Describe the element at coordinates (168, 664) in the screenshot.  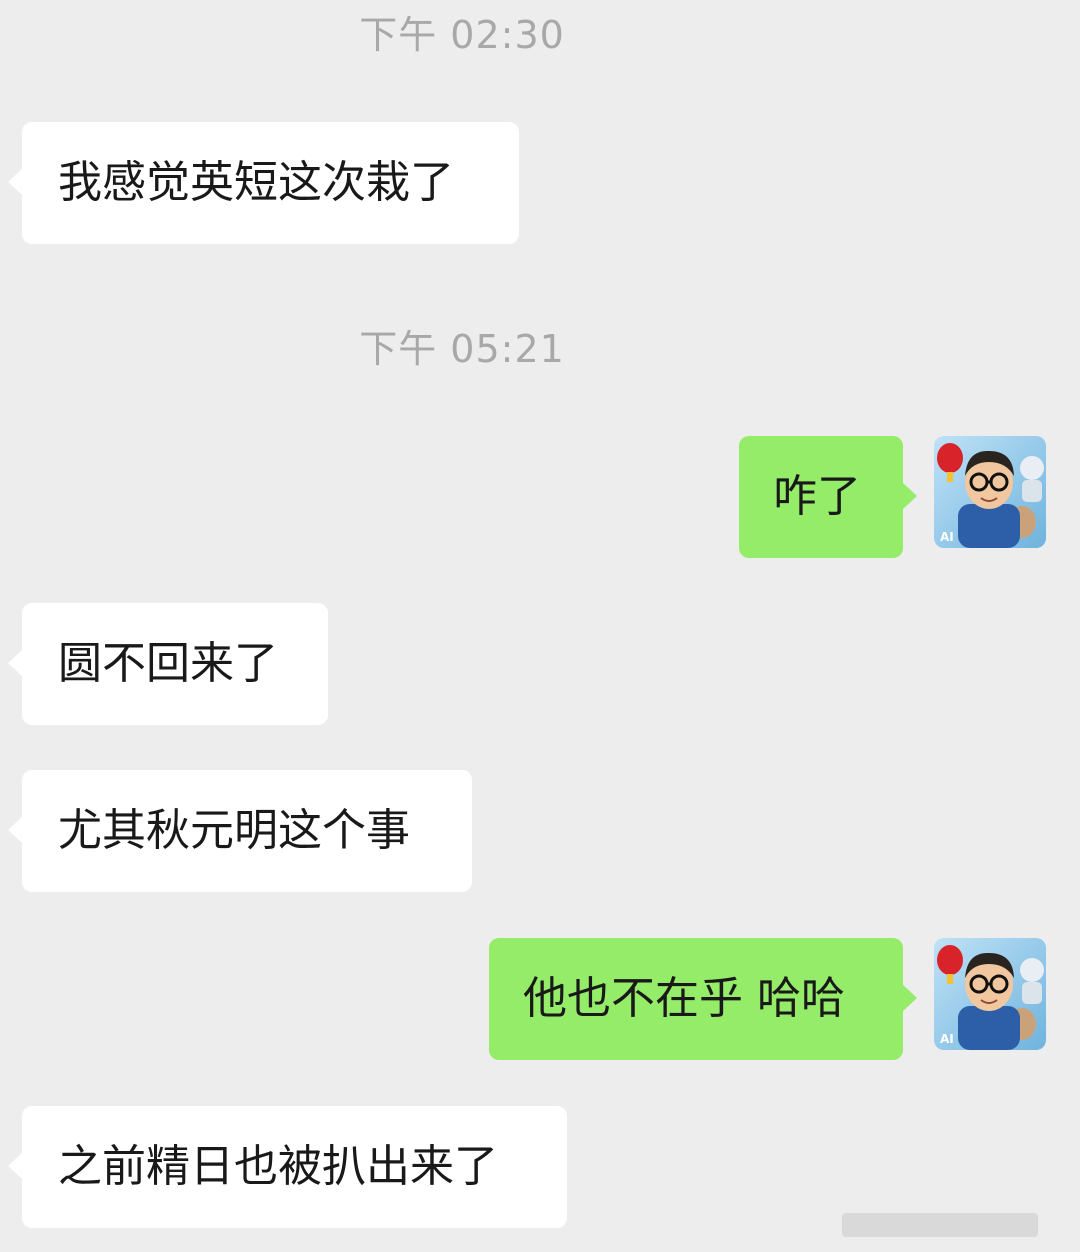
I see `message-bubble-incoming: 圆不回来了` at that location.